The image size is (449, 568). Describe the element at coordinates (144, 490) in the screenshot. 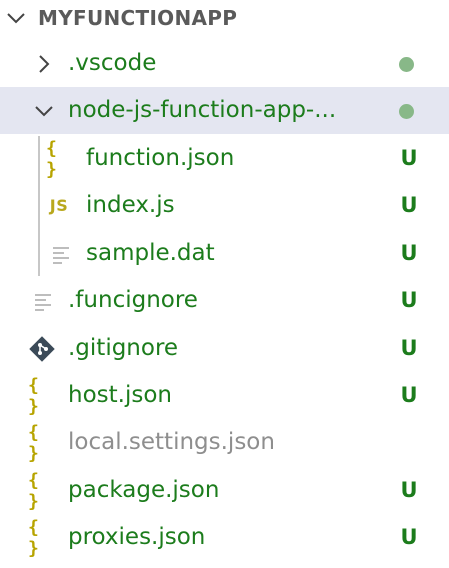

I see `tree-item-label: package.json` at that location.